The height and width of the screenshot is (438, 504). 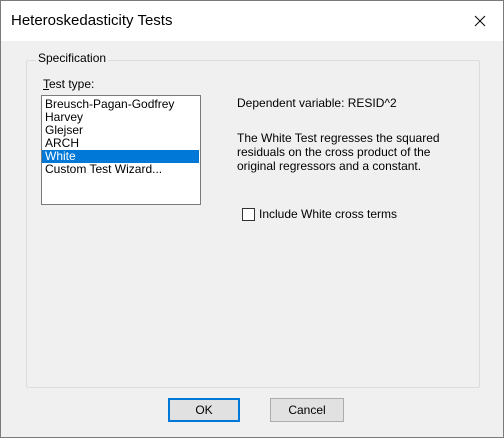 I want to click on cancel-button: Cancel, so click(x=307, y=410).